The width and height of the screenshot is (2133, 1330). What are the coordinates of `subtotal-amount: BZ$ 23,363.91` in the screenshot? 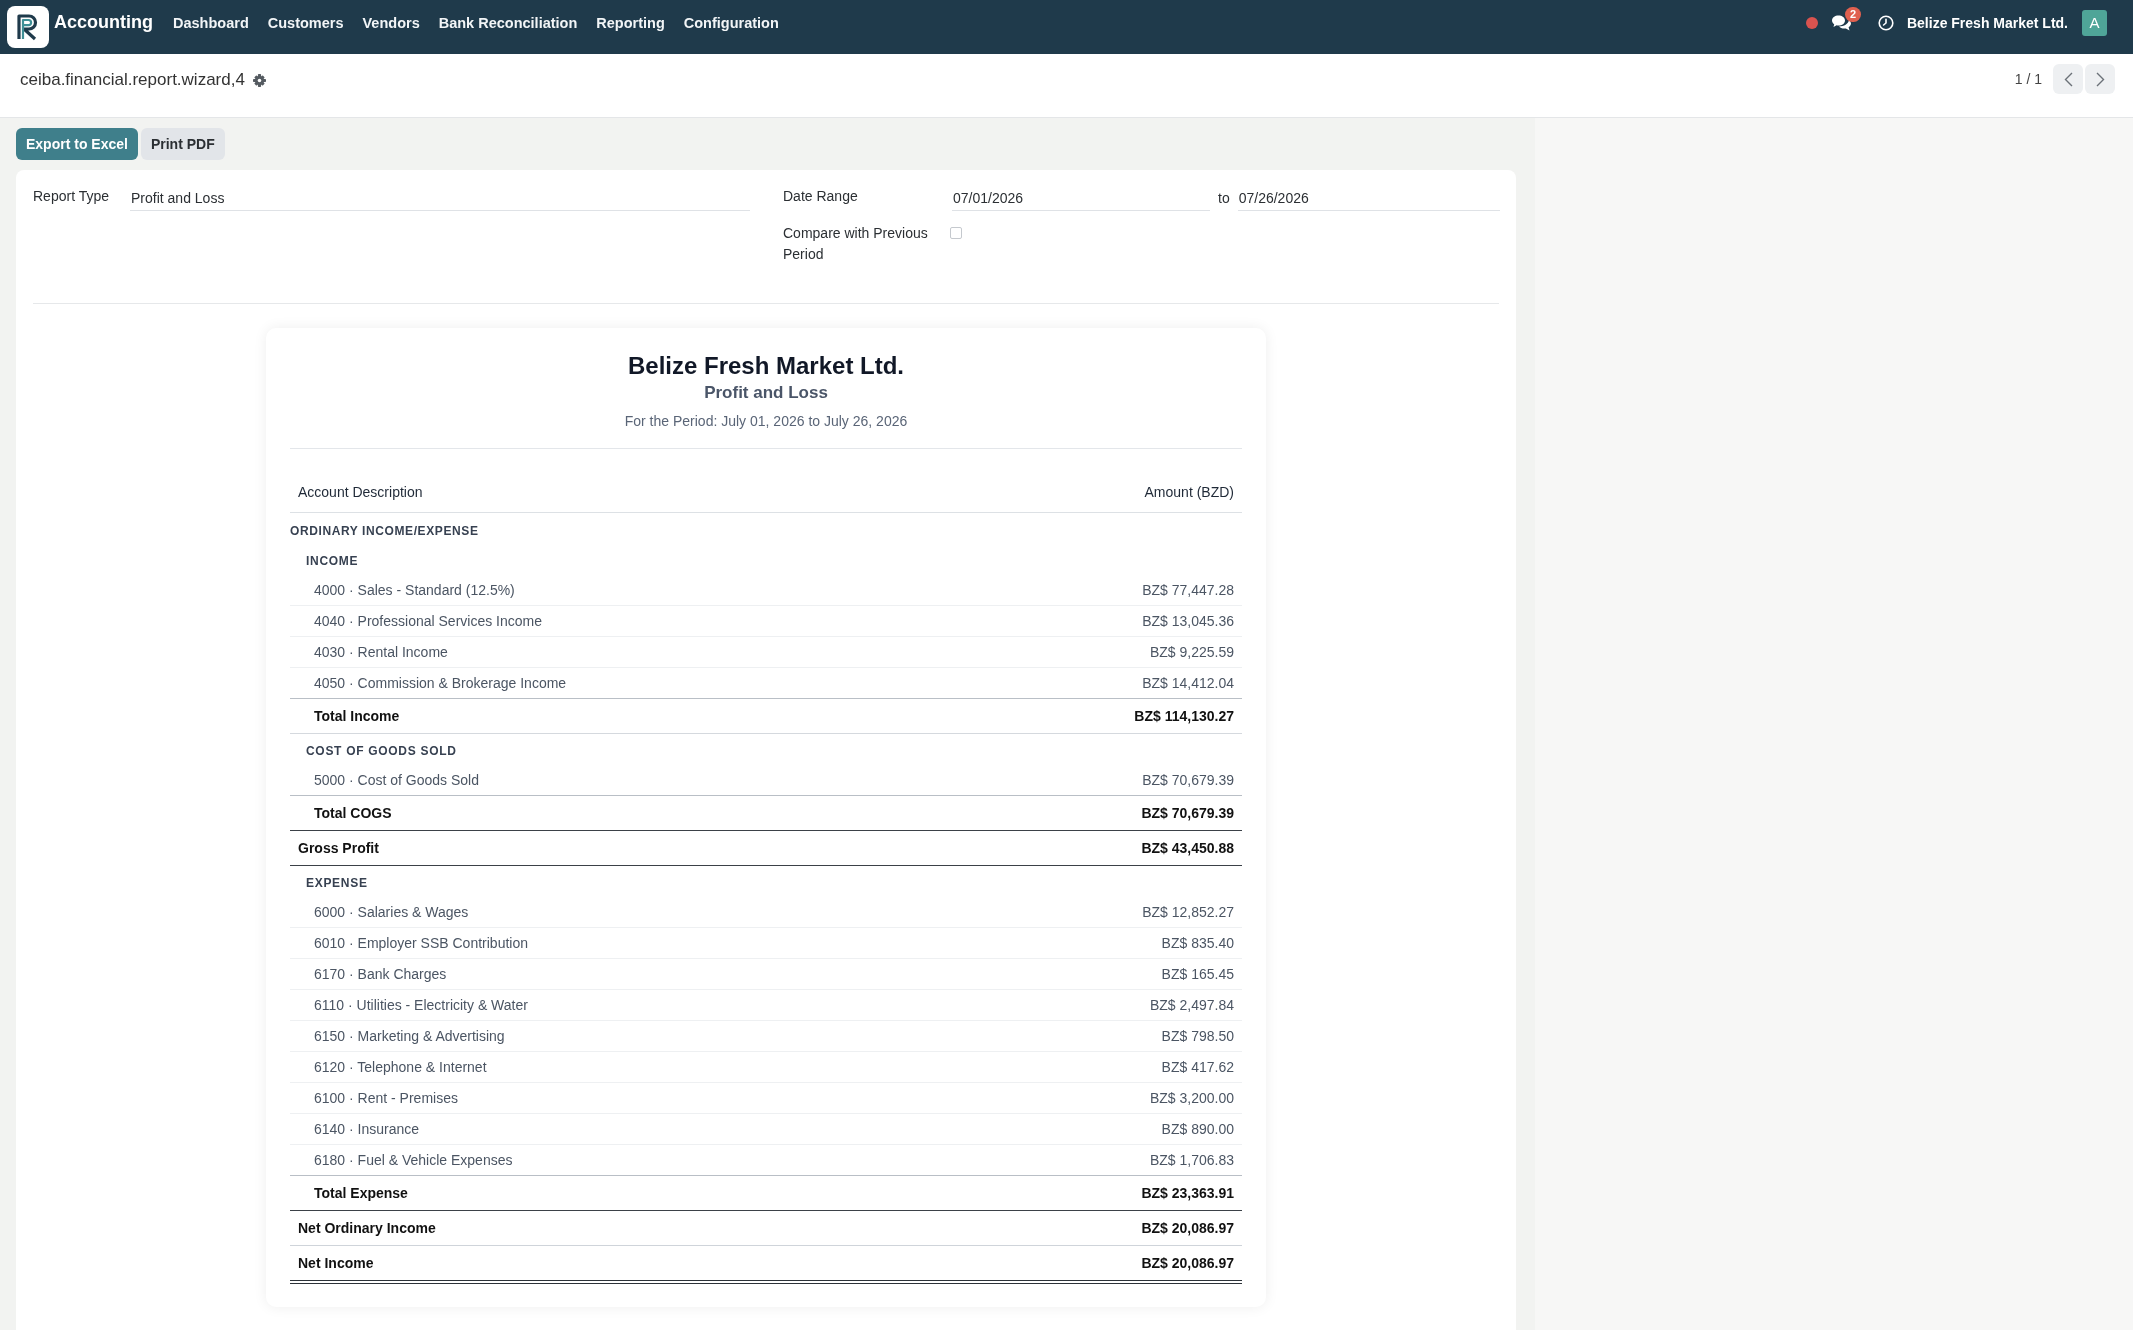 It's located at (1187, 1193).